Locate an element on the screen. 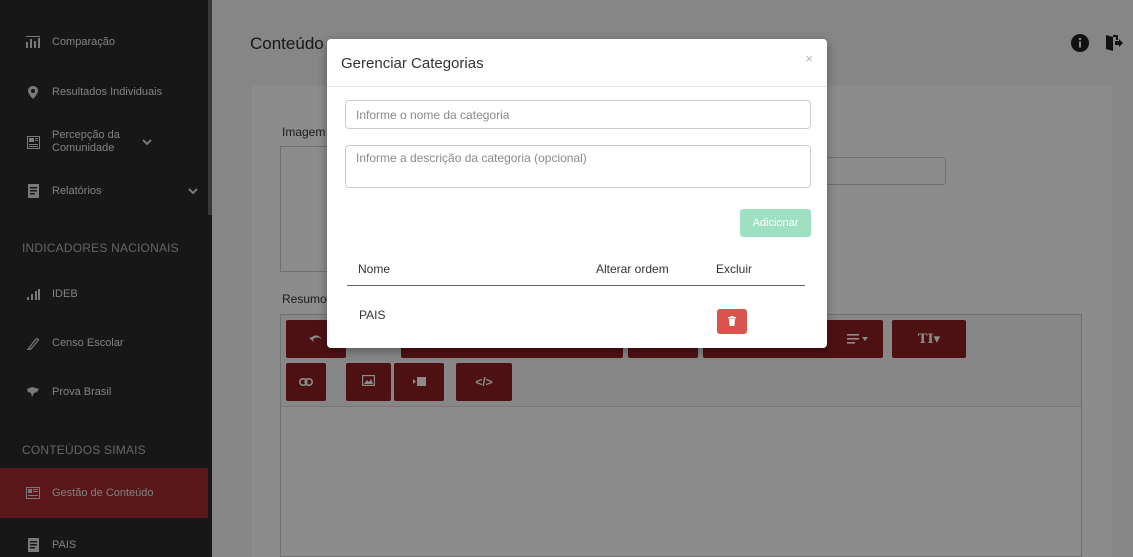 The image size is (1133, 557). category-description-input is located at coordinates (578, 166).